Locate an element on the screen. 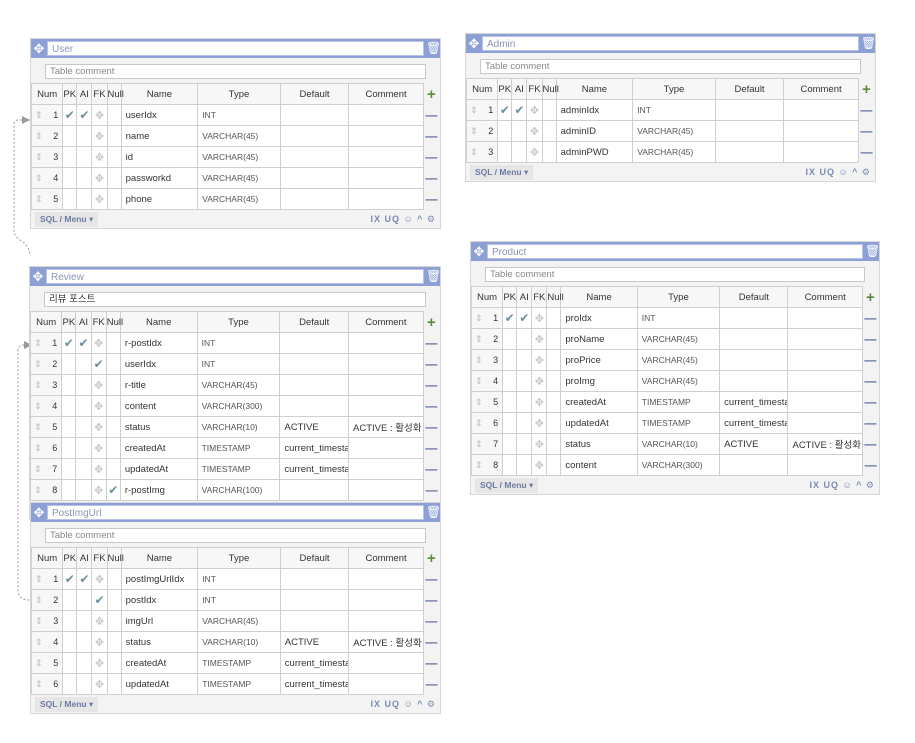 The height and width of the screenshot is (743, 915). column-name-field: proIdx is located at coordinates (599, 318).